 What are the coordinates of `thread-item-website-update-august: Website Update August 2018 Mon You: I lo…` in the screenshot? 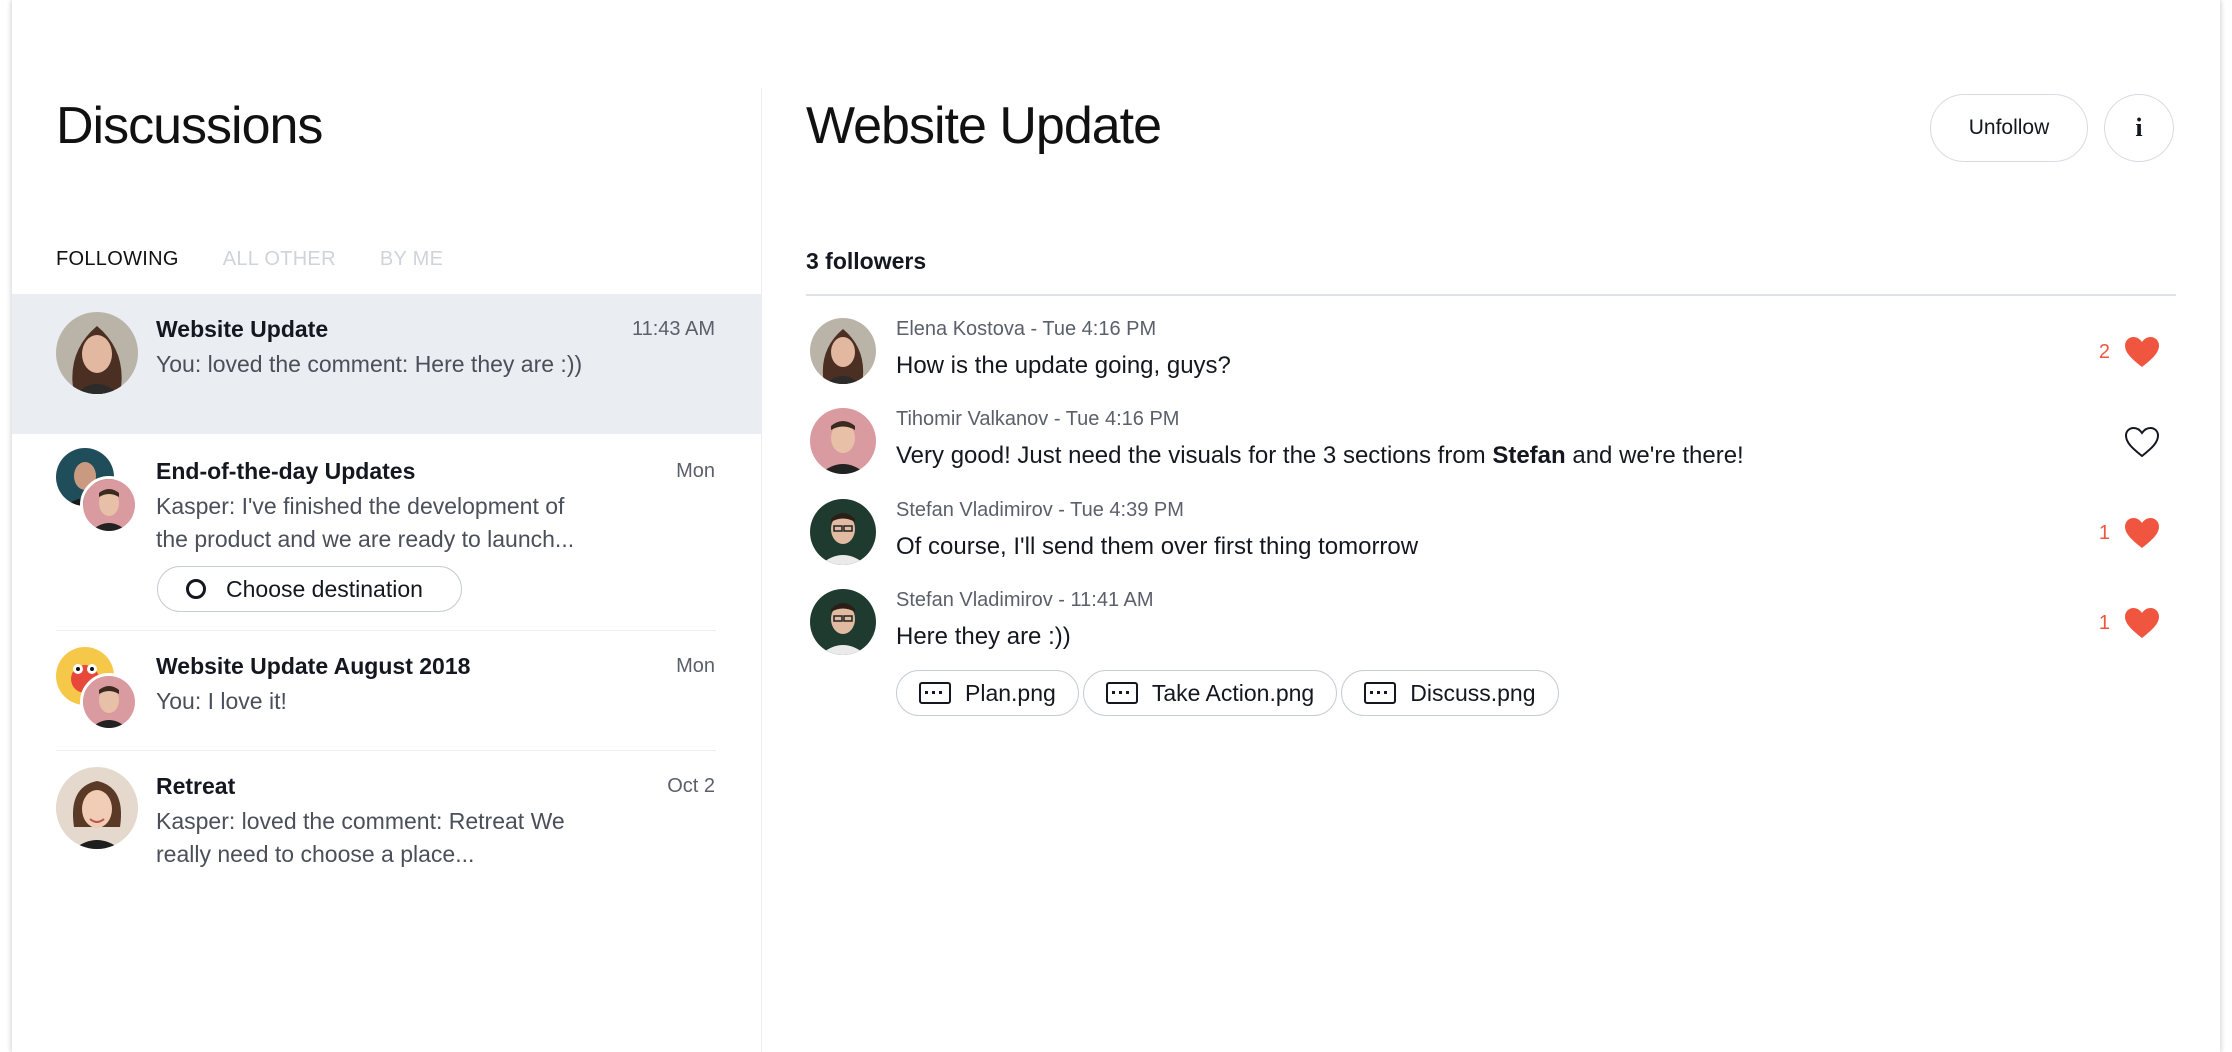 It's located at (386, 690).